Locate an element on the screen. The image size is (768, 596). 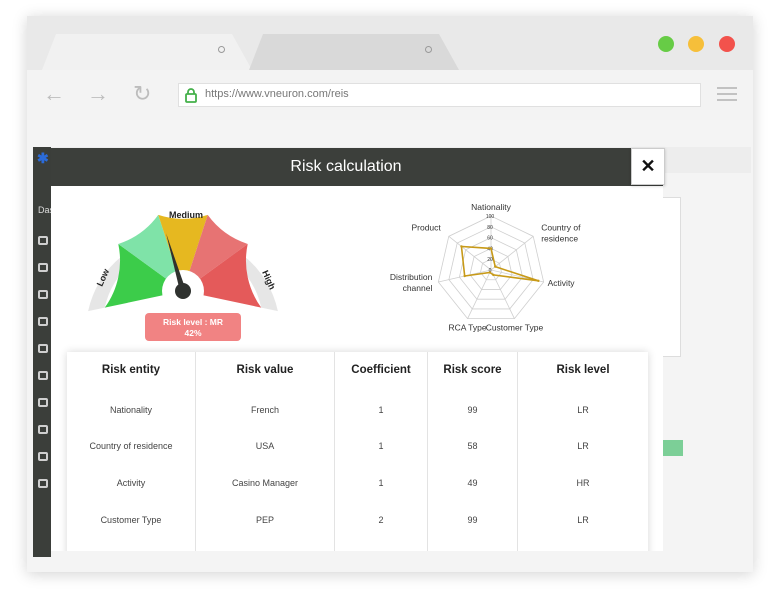
header-risk-value: Risk value is located at coordinates (265, 370).